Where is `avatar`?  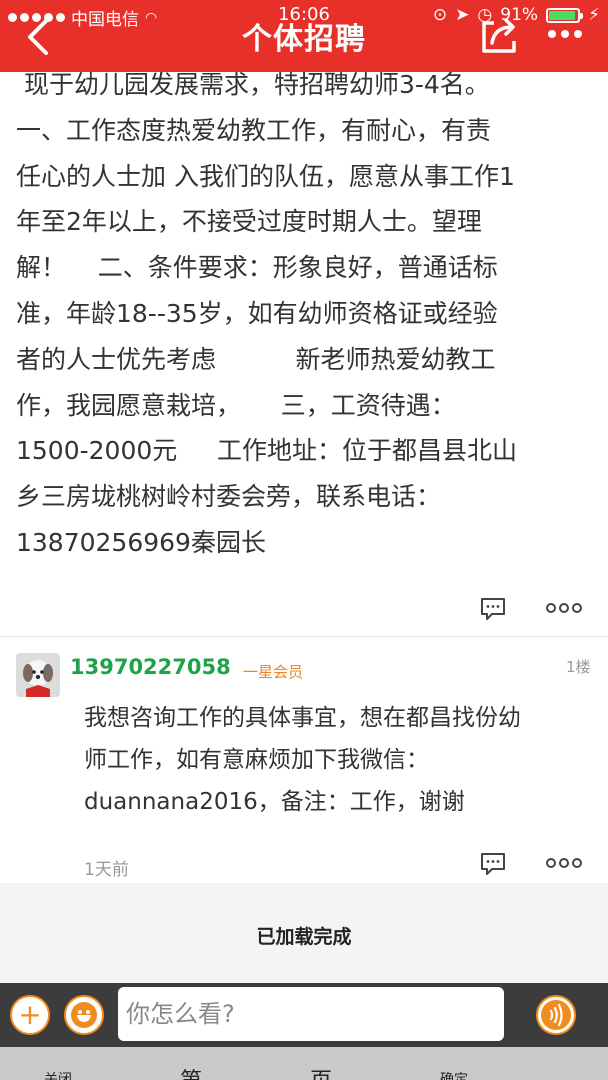 avatar is located at coordinates (38, 675).